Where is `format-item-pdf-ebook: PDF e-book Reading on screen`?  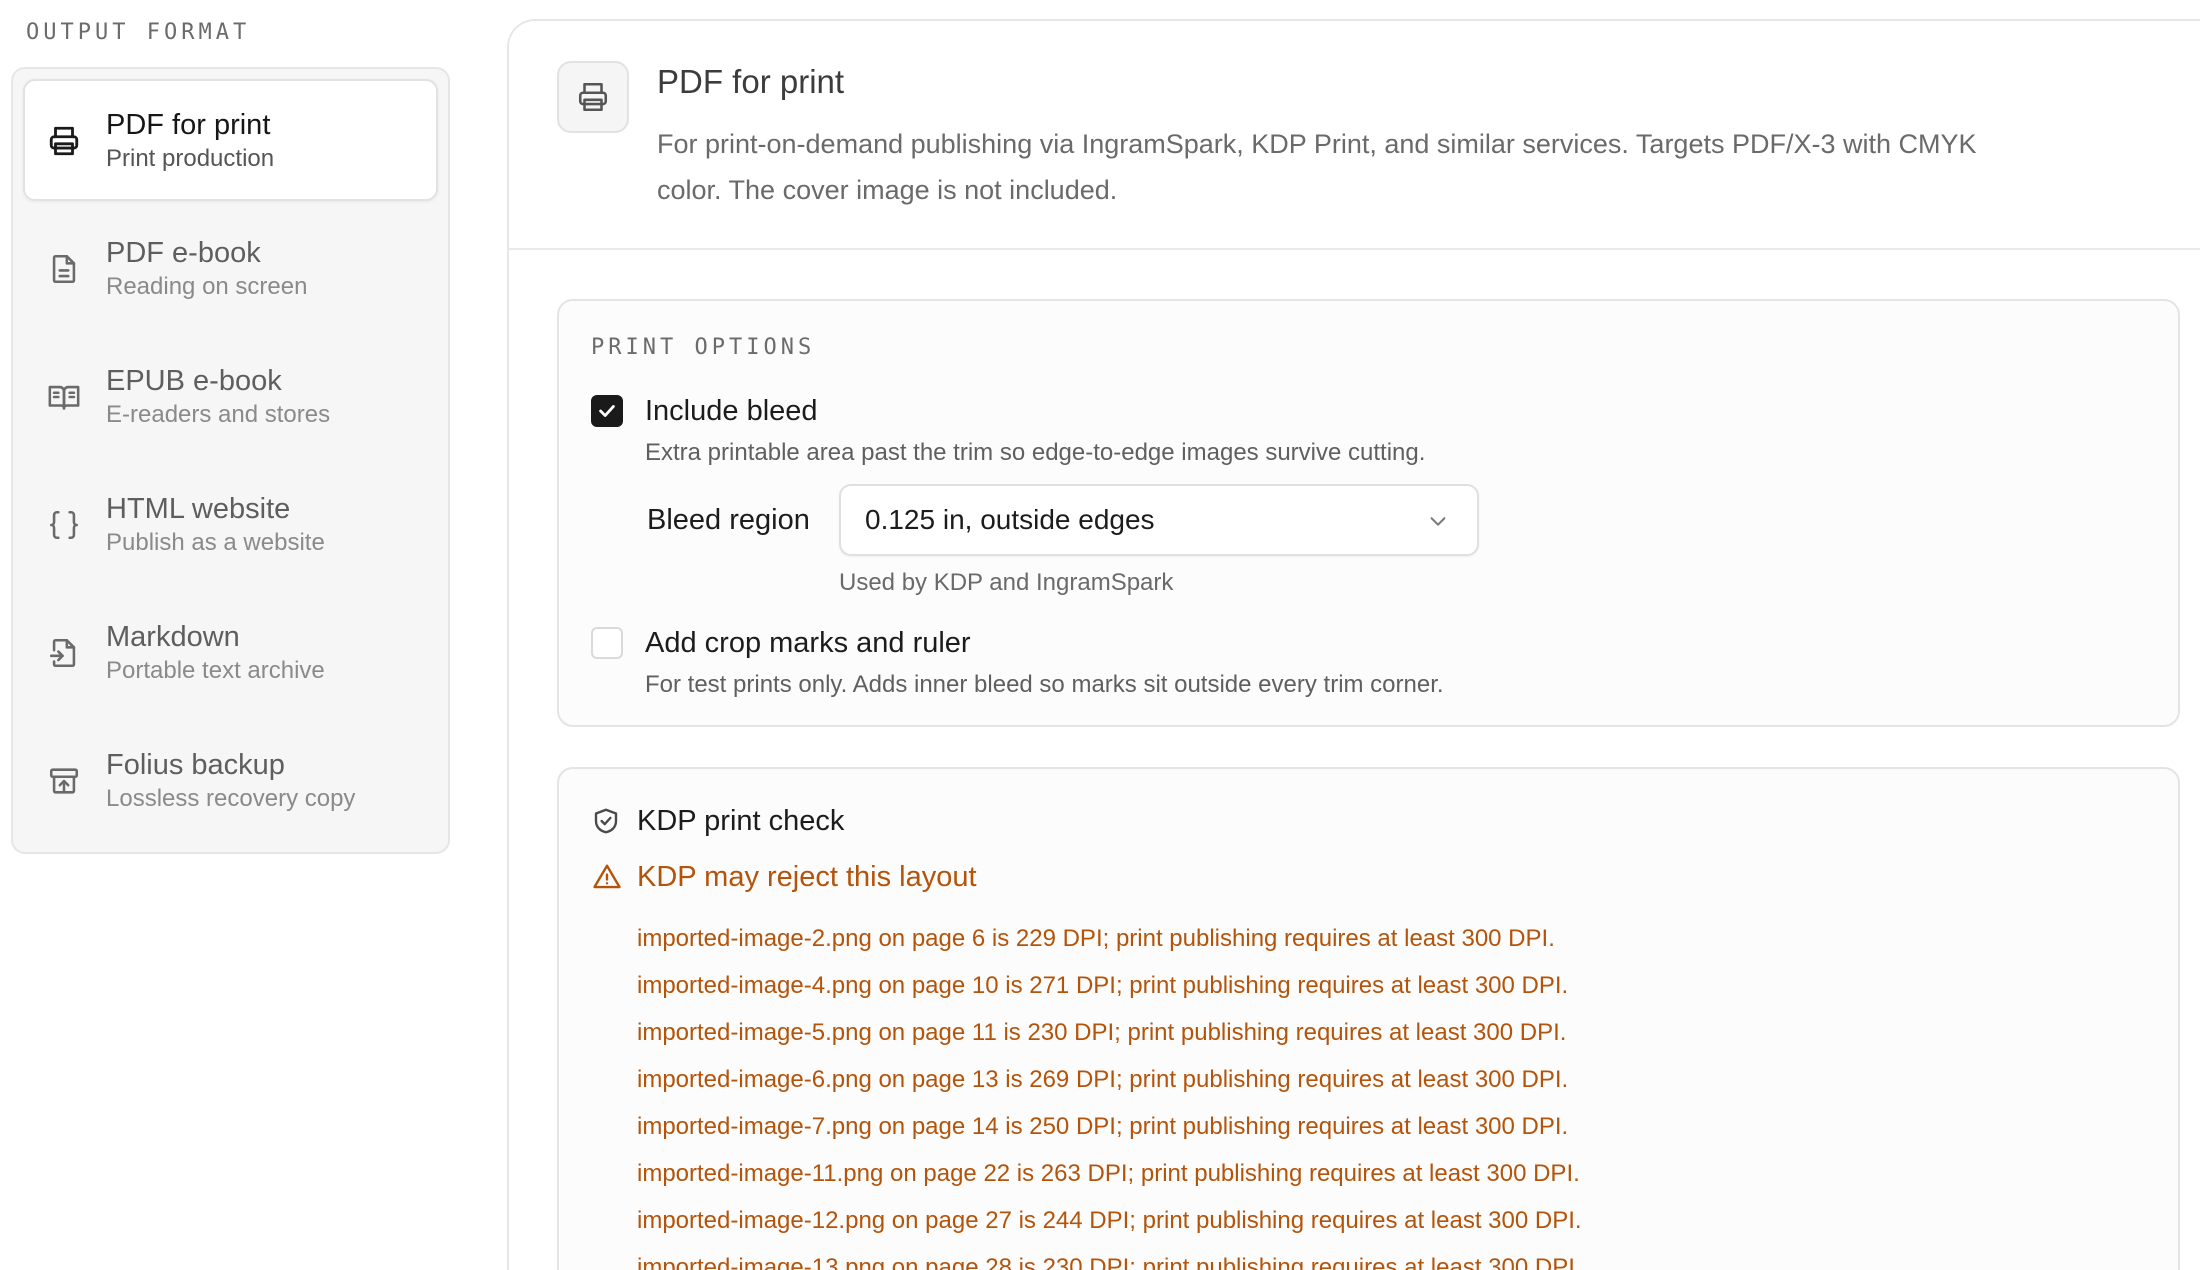
format-item-pdf-ebook: PDF e-book Reading on screen is located at coordinates (230, 268).